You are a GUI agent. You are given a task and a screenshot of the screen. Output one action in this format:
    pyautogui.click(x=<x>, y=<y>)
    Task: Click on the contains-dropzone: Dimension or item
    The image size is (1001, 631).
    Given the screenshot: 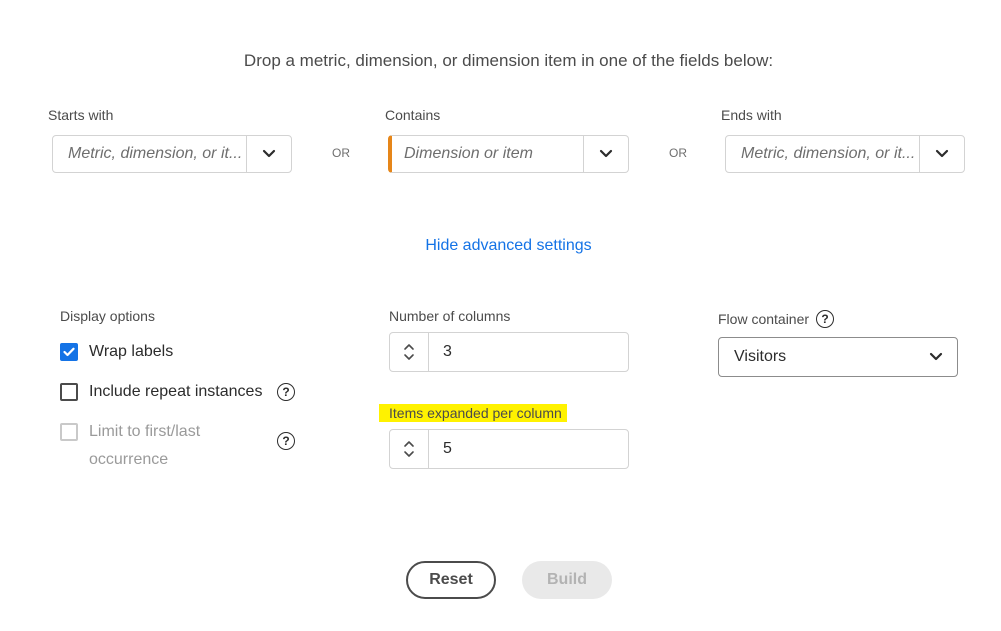 What is the action you would take?
    pyautogui.click(x=508, y=154)
    